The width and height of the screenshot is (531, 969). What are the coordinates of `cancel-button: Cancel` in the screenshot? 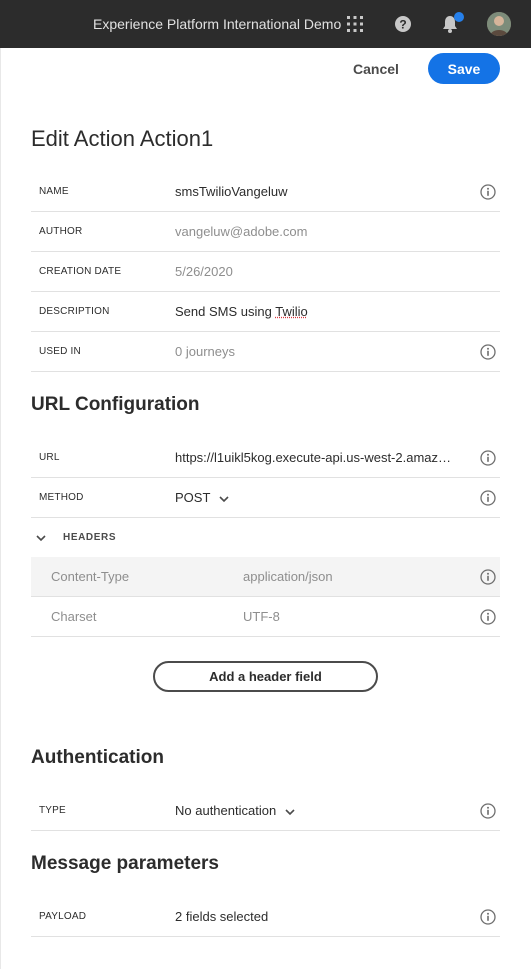 It's located at (376, 69).